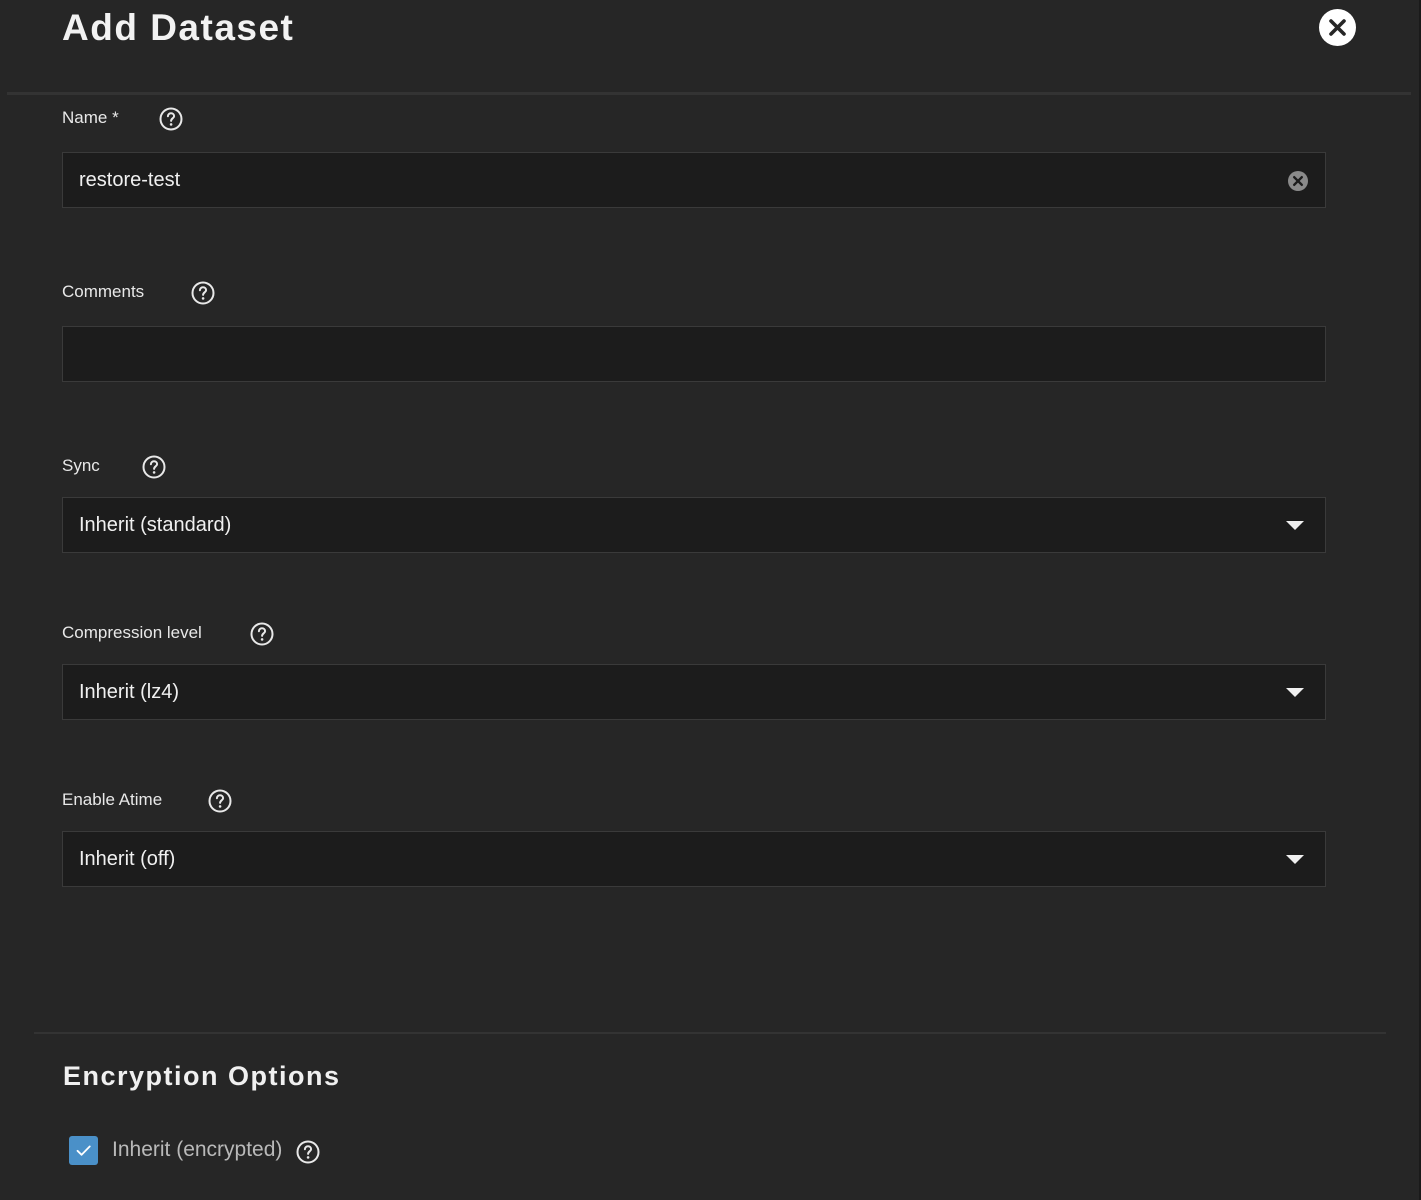  What do you see at coordinates (112, 799) in the screenshot?
I see `atime-label: Enable Atime` at bounding box center [112, 799].